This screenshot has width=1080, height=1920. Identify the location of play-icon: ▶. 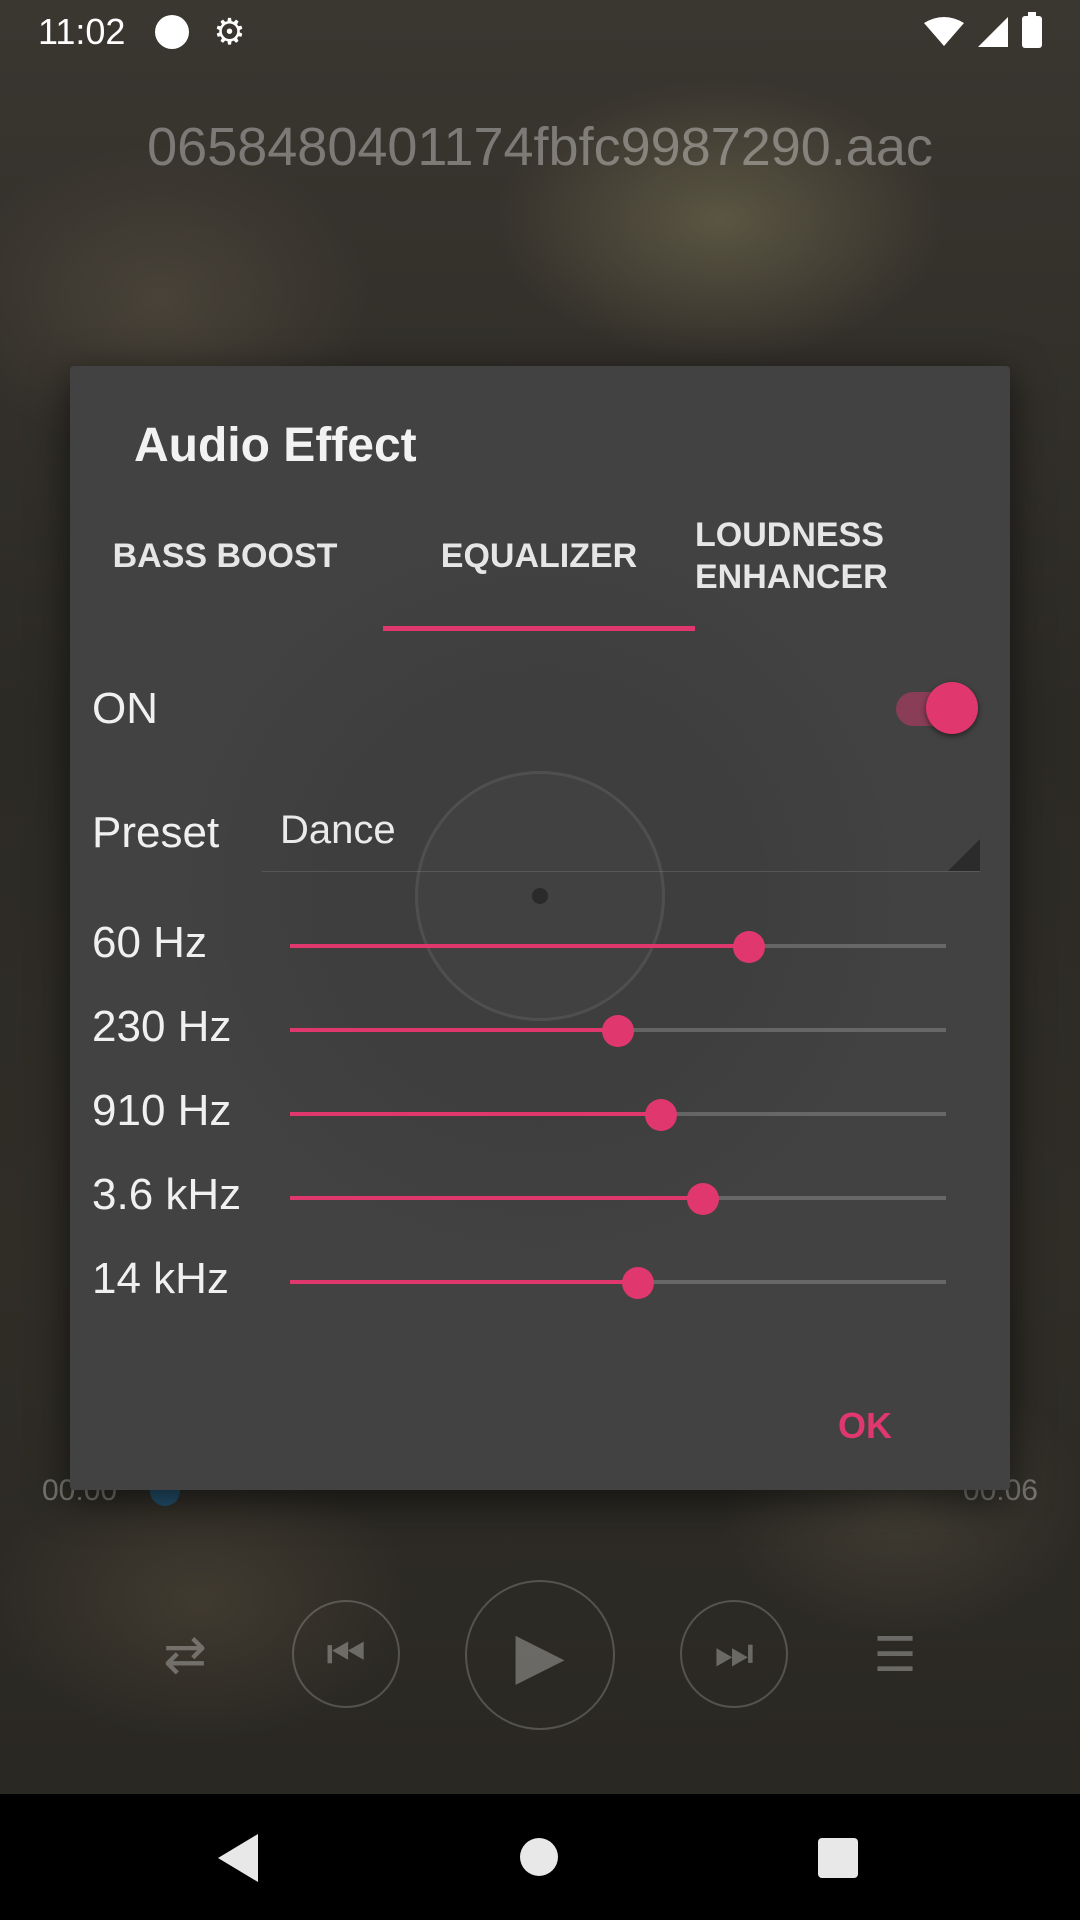
(540, 1654).